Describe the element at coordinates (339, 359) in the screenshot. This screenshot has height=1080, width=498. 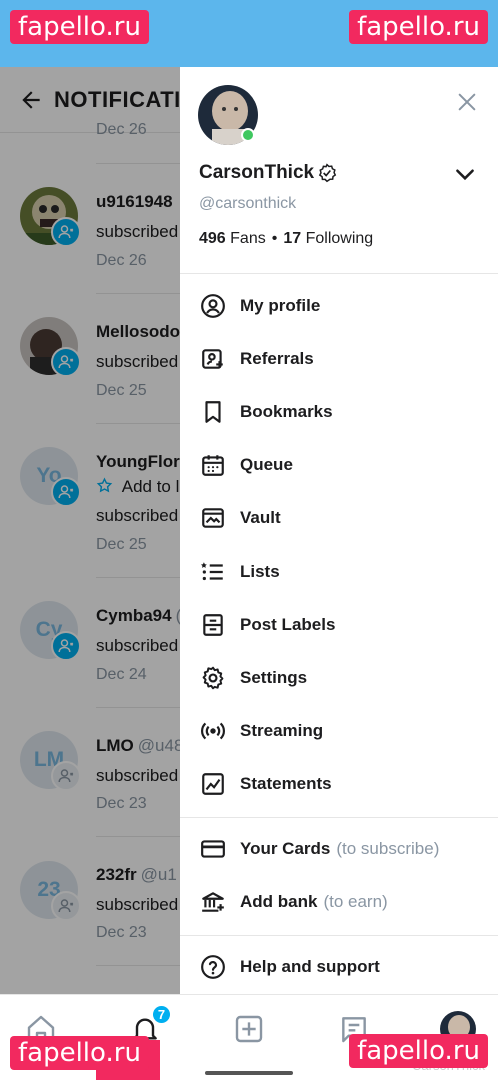
I see `menu-item-referrals: Referrals` at that location.